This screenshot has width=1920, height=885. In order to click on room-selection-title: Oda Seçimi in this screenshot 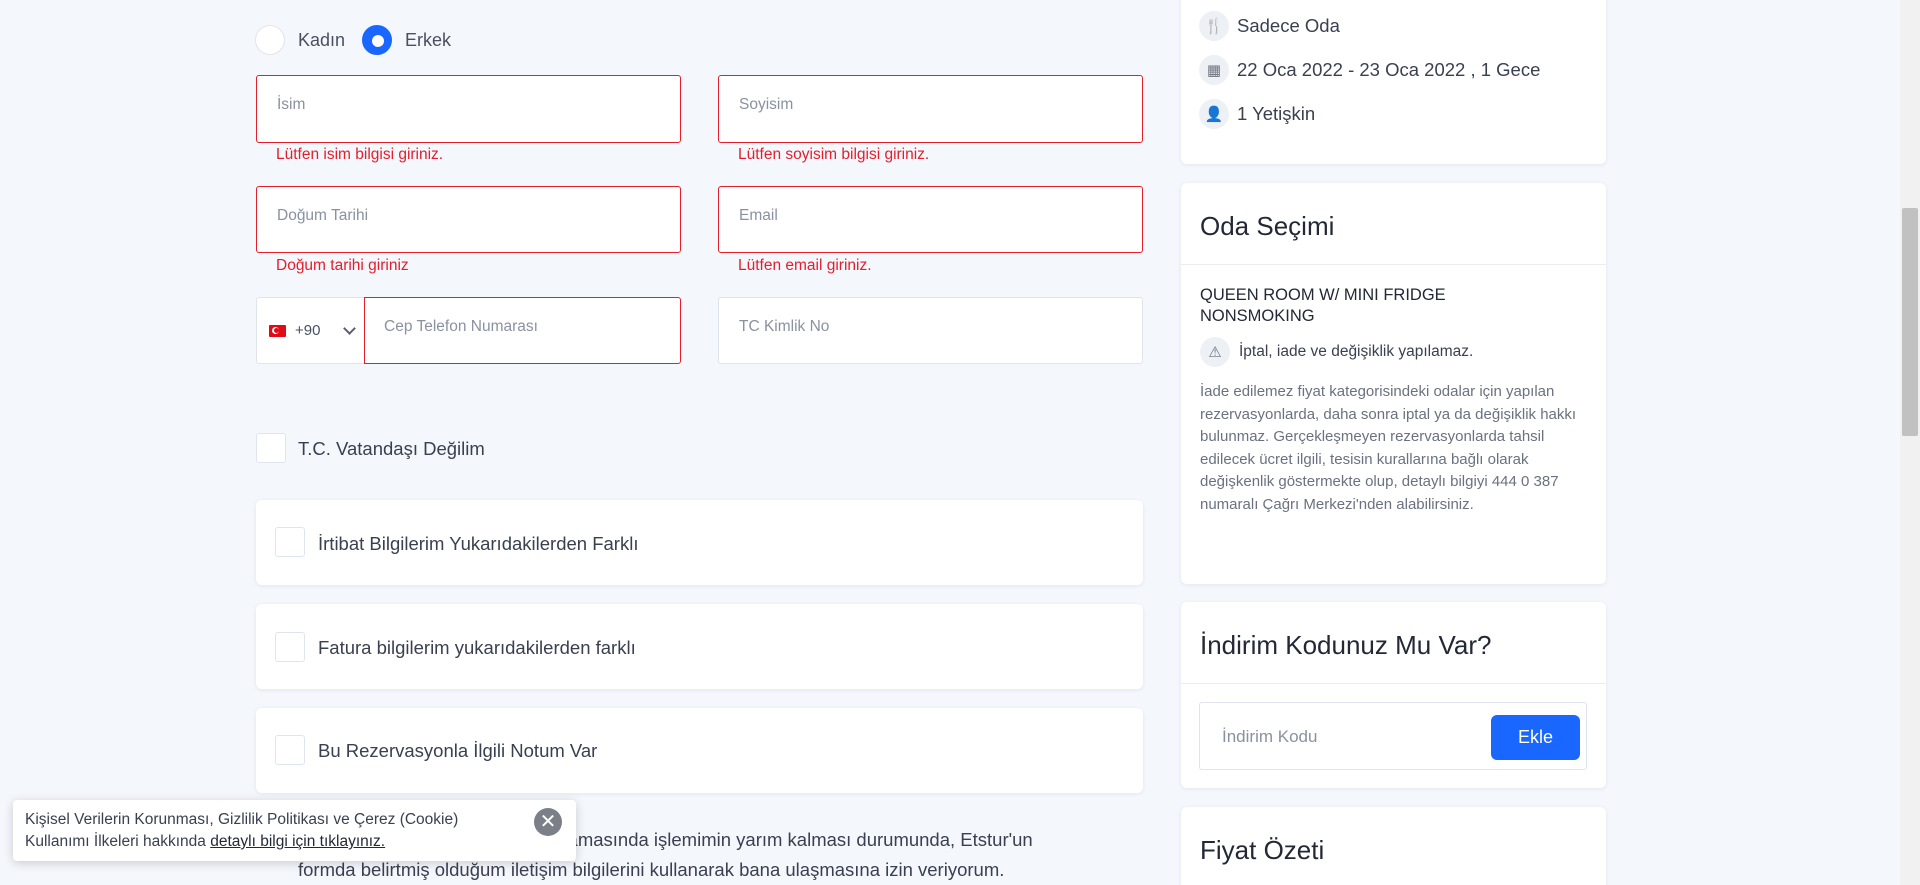, I will do `click(1267, 226)`.